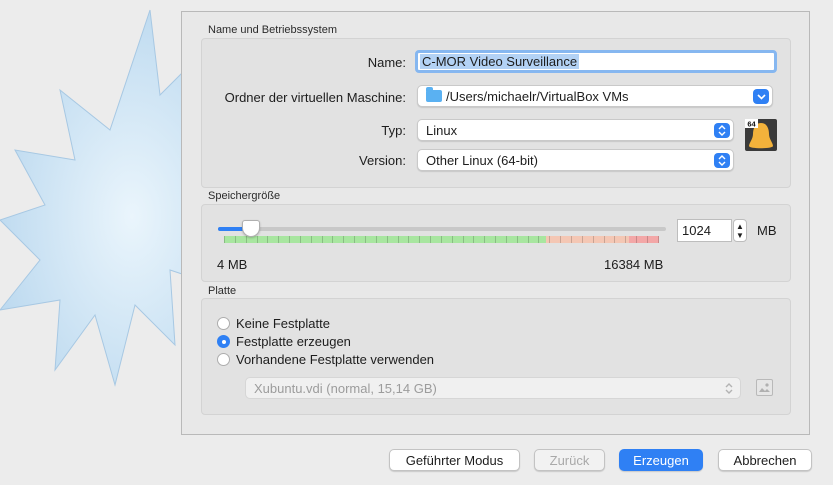 The width and height of the screenshot is (833, 485). Describe the element at coordinates (537, 96) in the screenshot. I see `folder-value: /Users/michaelr/VirtualBox VMs` at that location.